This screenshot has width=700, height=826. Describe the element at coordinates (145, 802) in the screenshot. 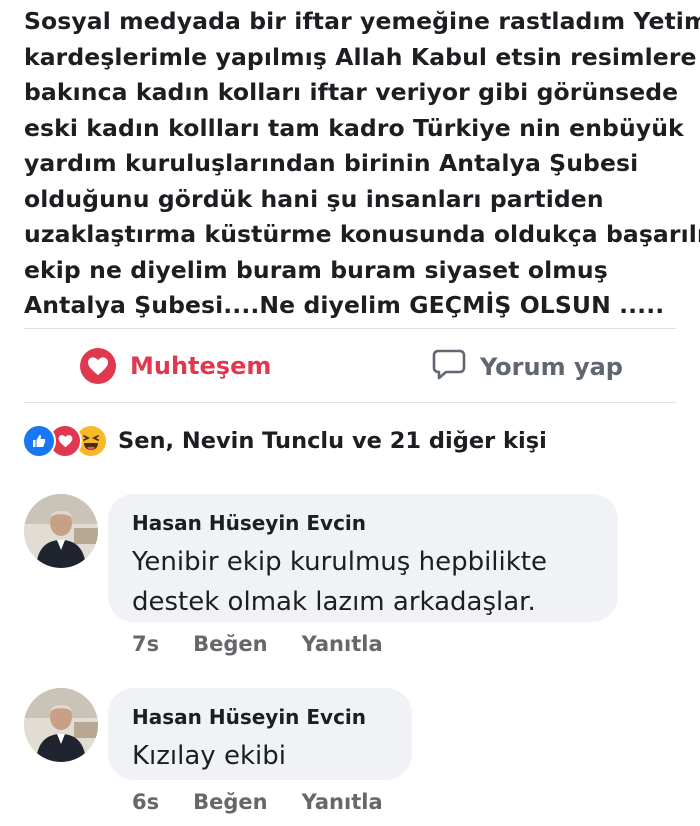

I see `comment-time: 6s` at that location.